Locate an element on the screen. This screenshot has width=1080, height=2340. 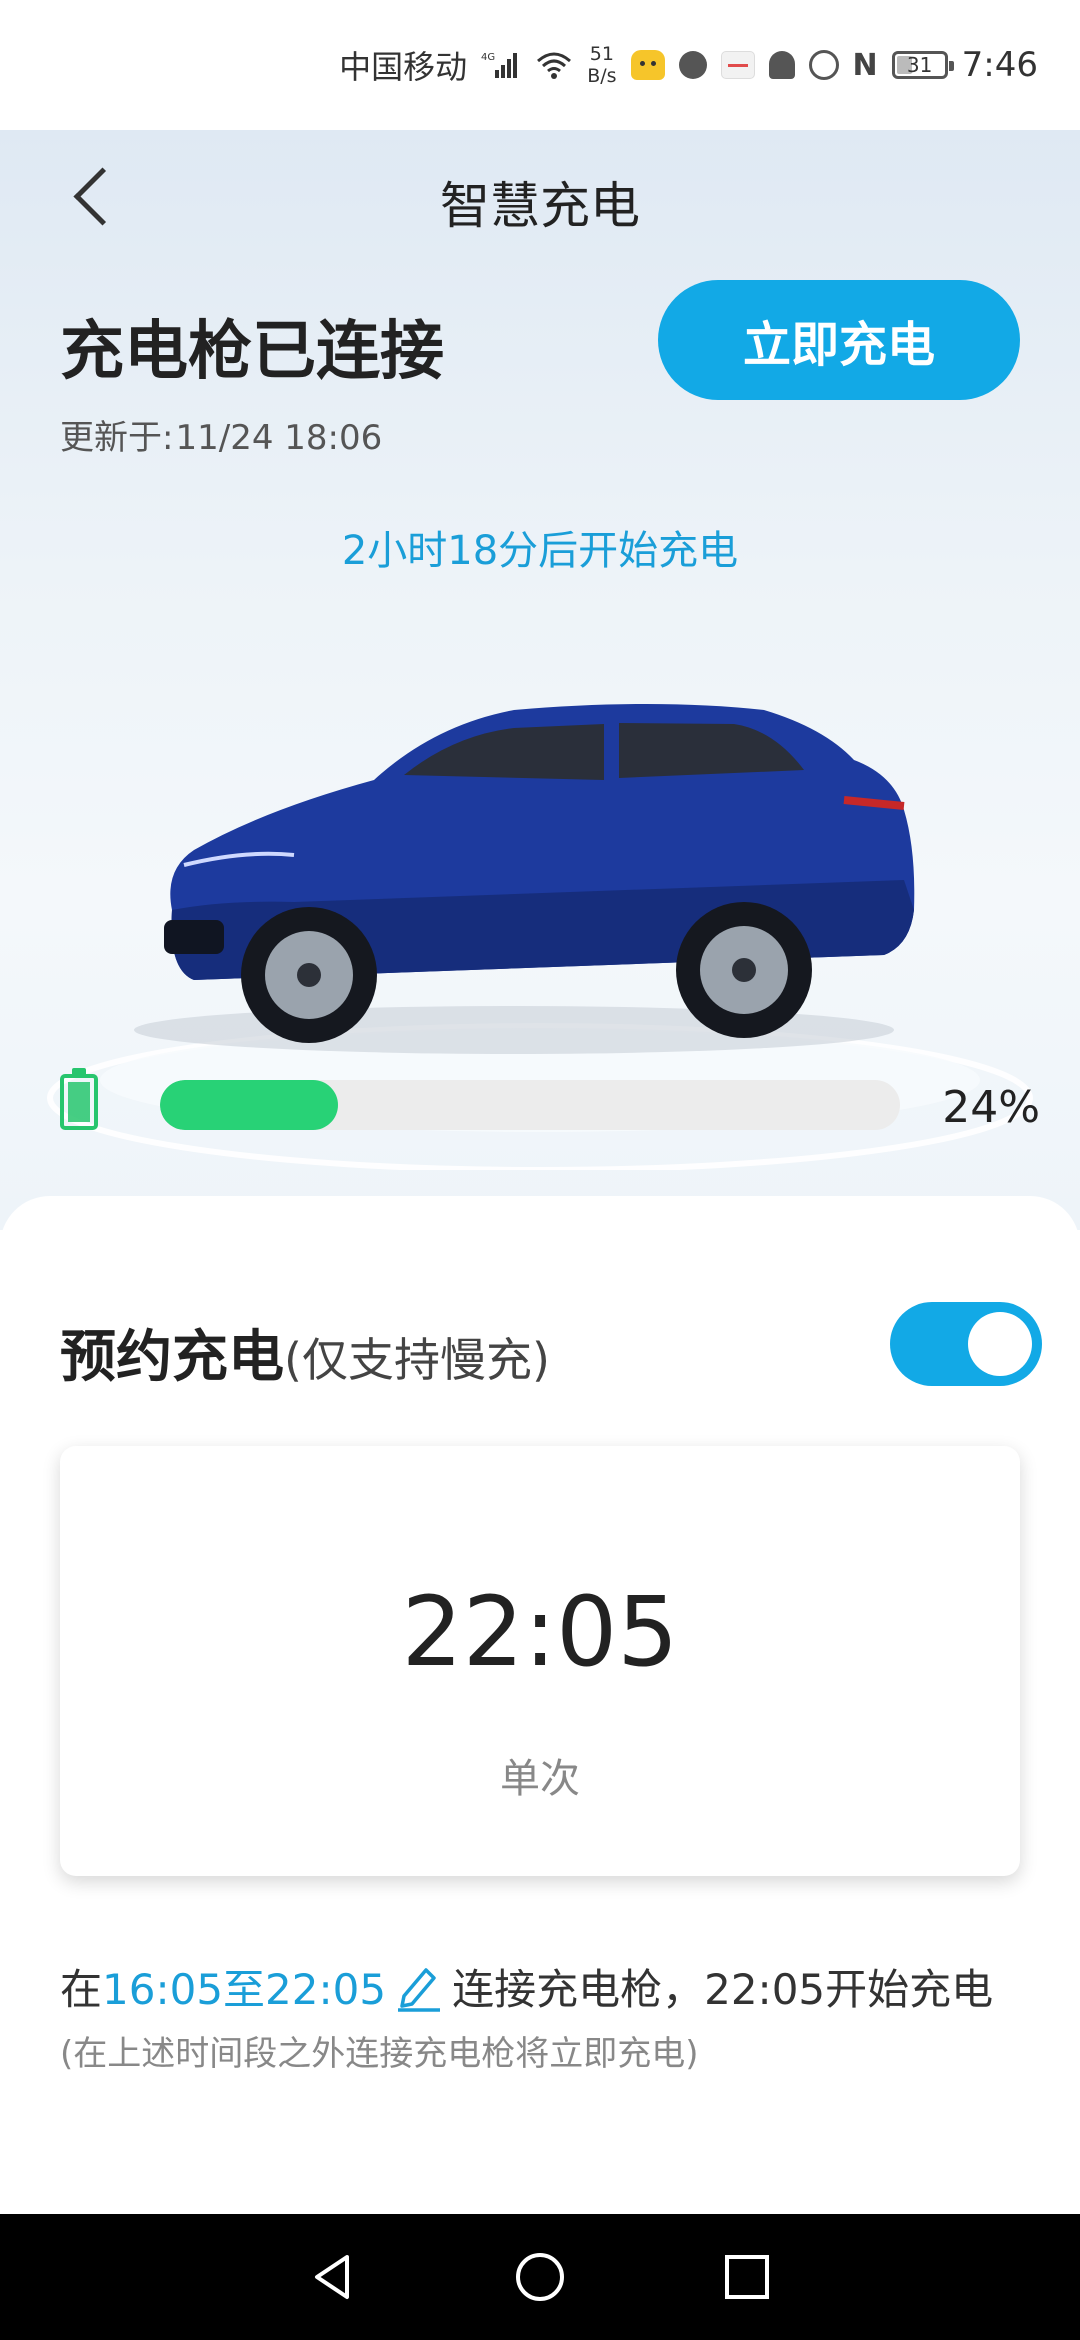
battery-progress-fill is located at coordinates (249, 1105).